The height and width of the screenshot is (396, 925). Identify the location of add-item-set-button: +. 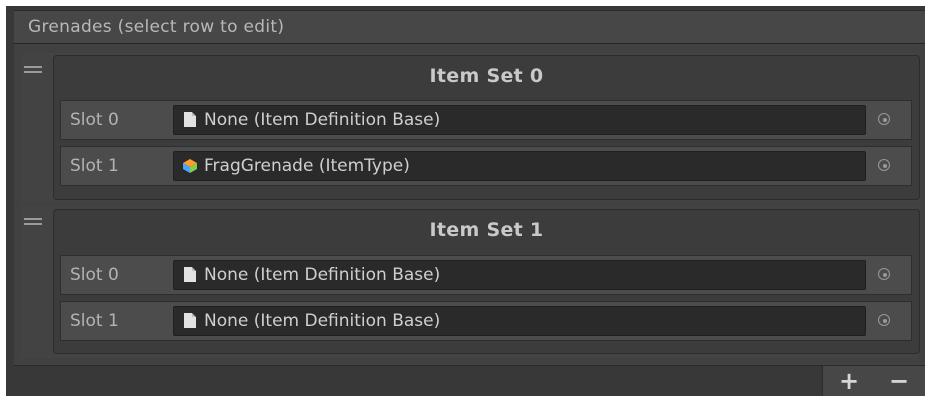
(849, 381).